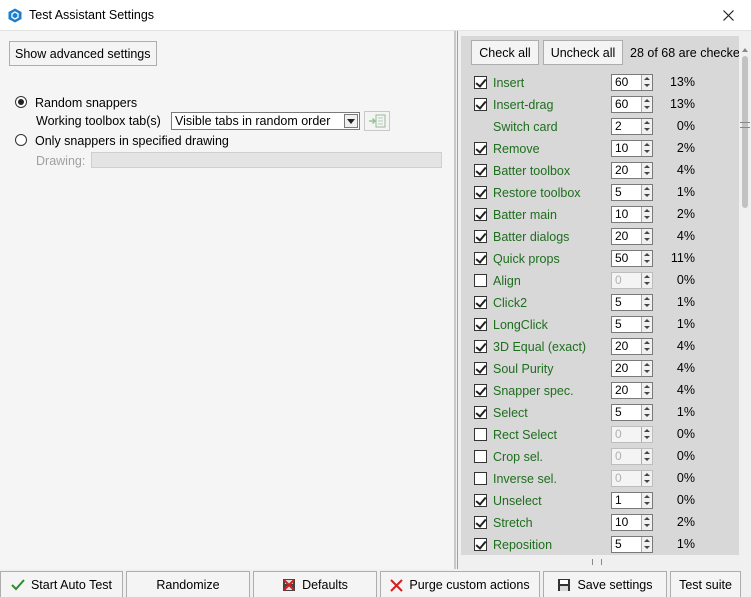  Describe the element at coordinates (188, 584) in the screenshot. I see `randomize-button: Randomize` at that location.